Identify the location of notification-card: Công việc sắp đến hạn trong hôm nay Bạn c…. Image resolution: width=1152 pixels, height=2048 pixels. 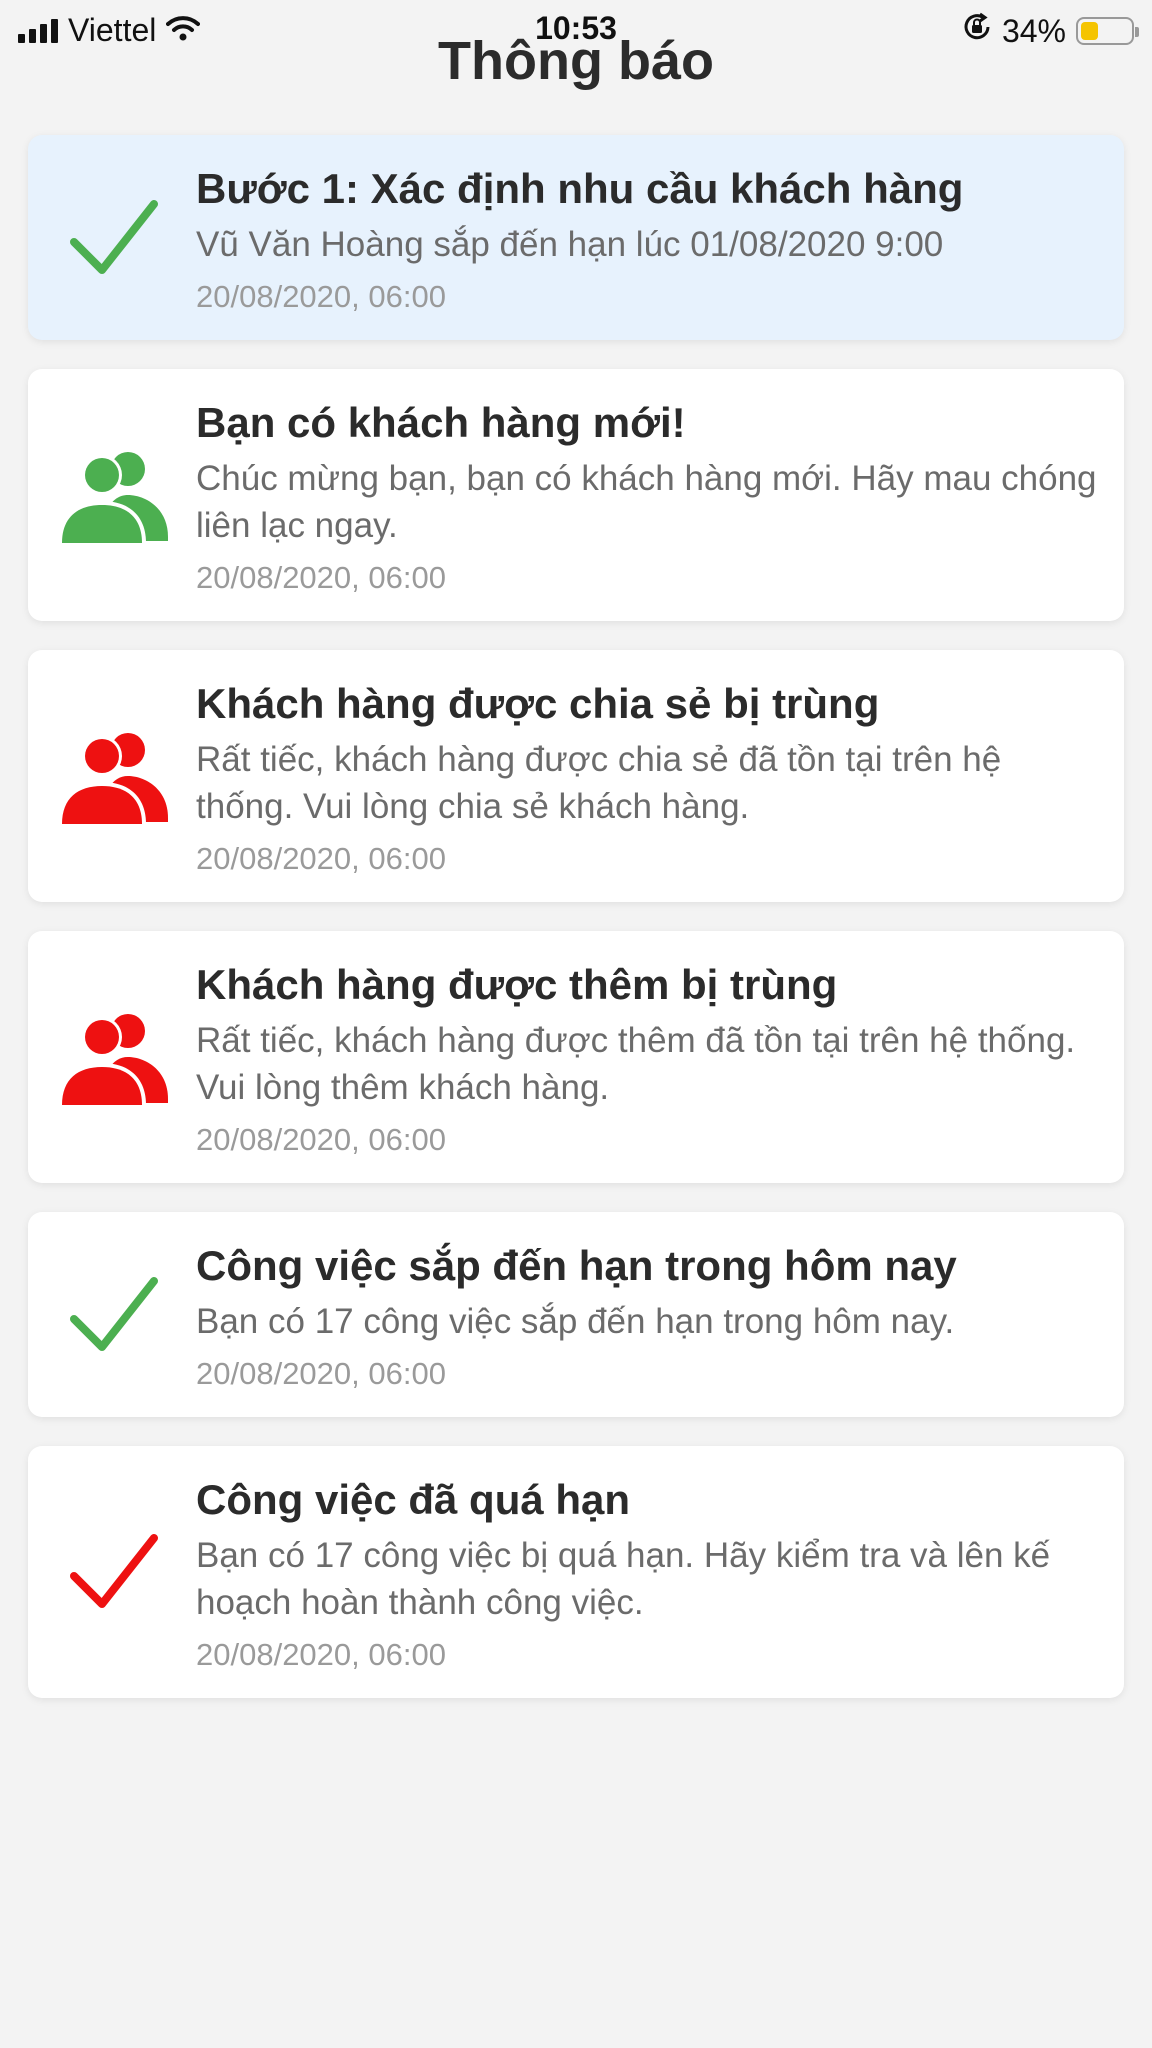
(576, 1314).